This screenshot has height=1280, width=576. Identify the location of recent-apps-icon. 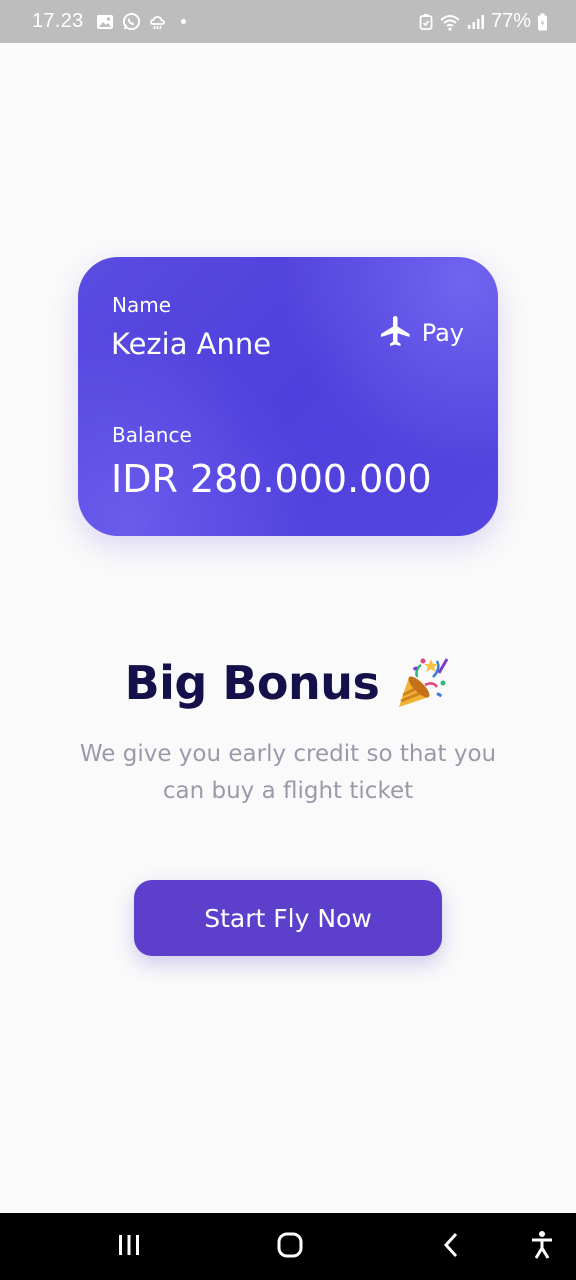
(129, 1247).